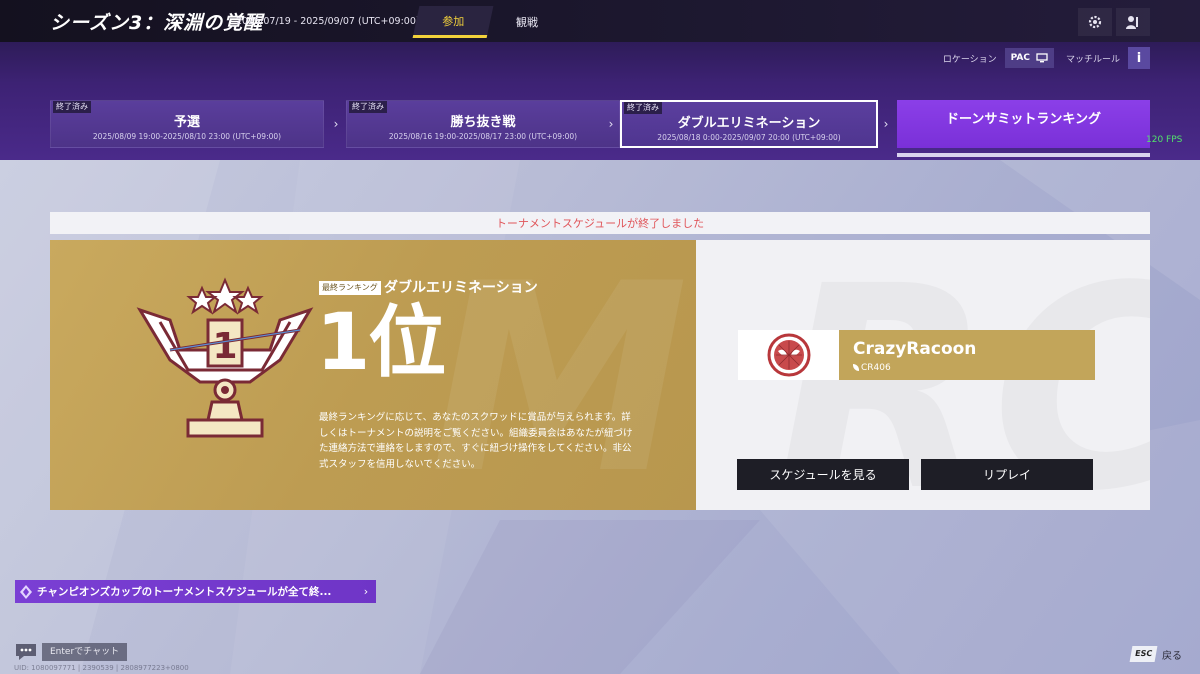 Image resolution: width=1200 pixels, height=674 pixels. Describe the element at coordinates (453, 22) in the screenshot. I see `tab-participate: 参加` at that location.